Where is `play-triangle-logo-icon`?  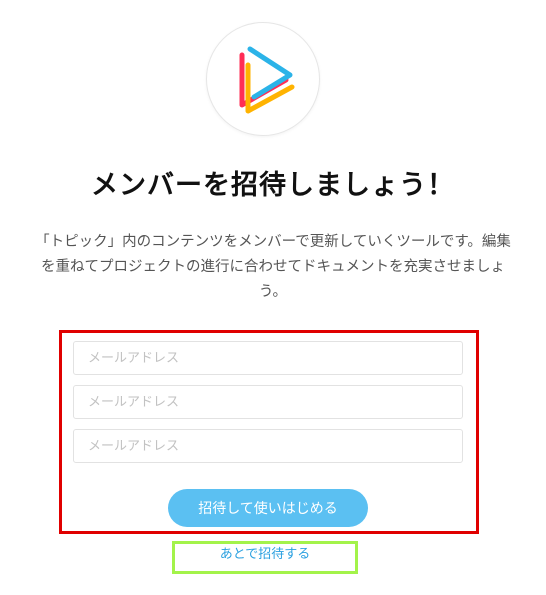 play-triangle-logo-icon is located at coordinates (267, 80).